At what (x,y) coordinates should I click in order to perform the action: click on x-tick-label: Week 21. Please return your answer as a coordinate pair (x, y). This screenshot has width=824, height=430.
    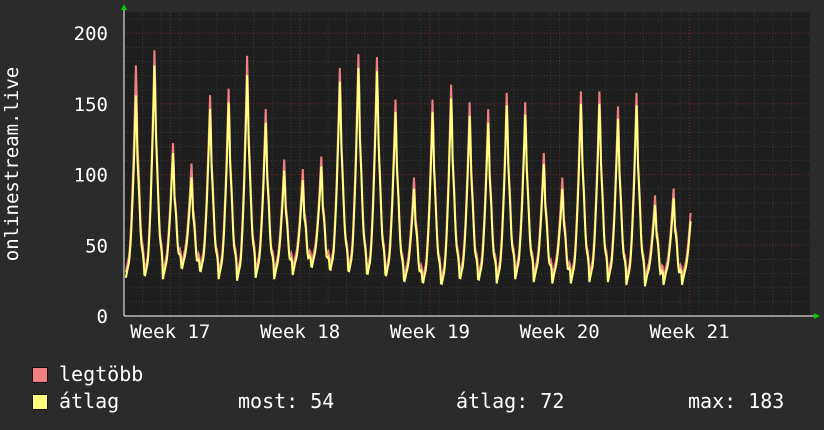
    Looking at the image, I should click on (689, 332).